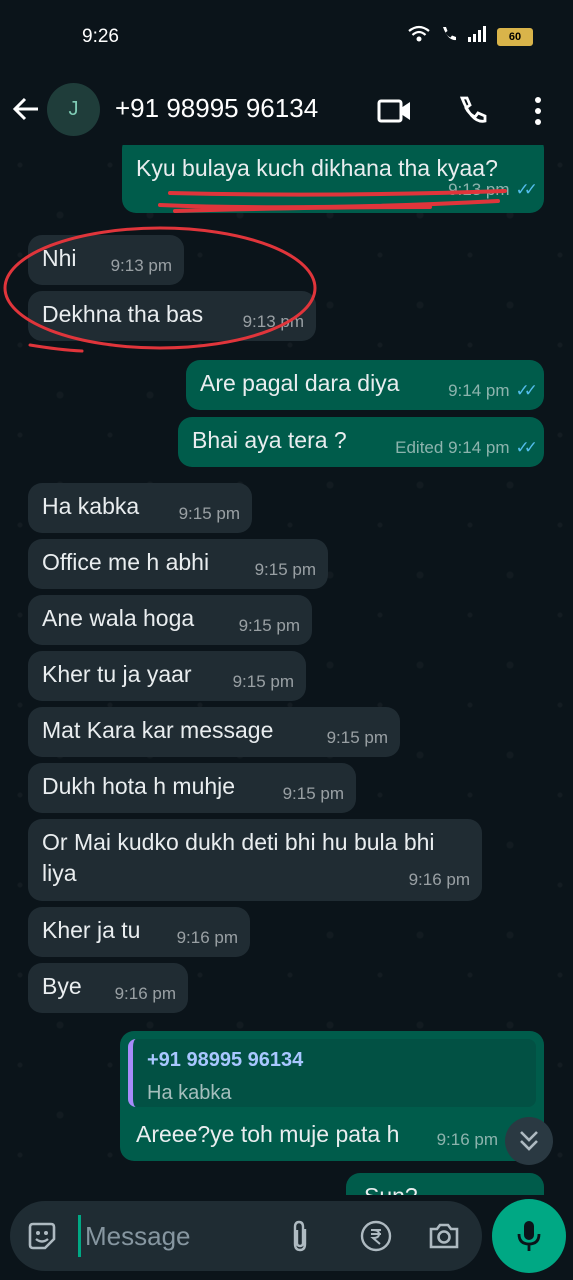  I want to click on contact-name: +91 98995 96134, so click(216, 108).